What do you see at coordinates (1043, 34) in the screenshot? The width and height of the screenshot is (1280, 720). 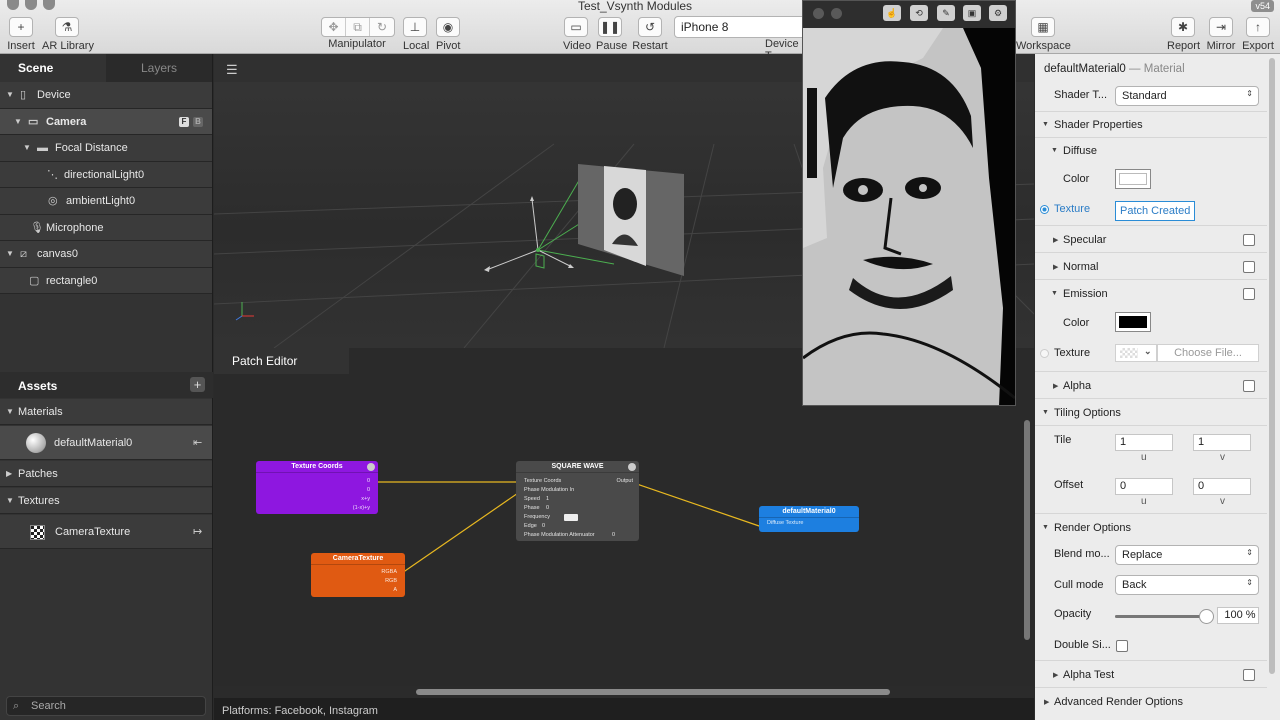 I see `workspace-button: ▦ Workspace` at bounding box center [1043, 34].